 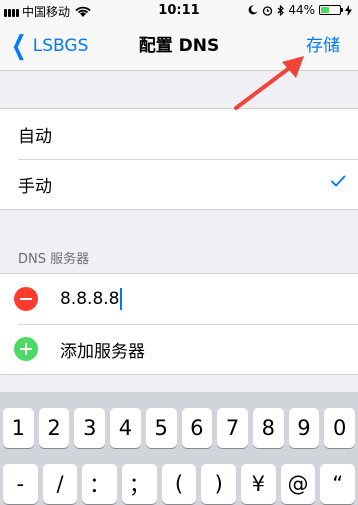 What do you see at coordinates (325, 10) in the screenshot?
I see `battery-level` at bounding box center [325, 10].